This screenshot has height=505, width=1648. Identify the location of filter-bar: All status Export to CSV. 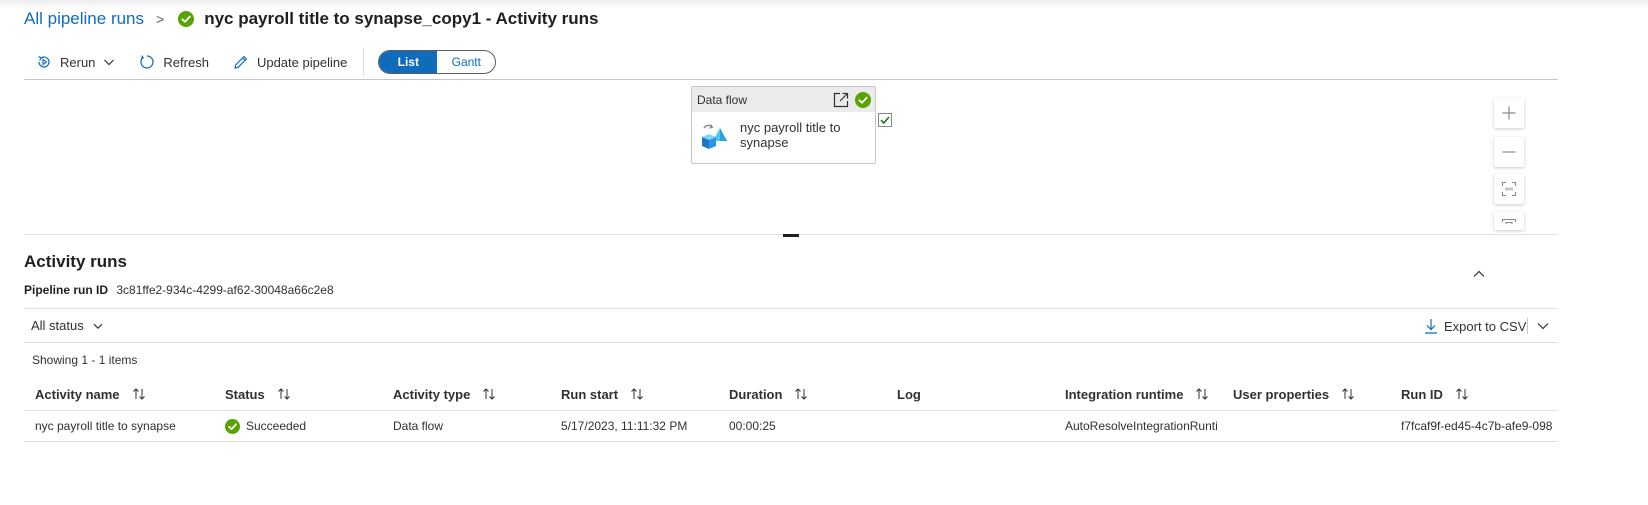
(791, 325).